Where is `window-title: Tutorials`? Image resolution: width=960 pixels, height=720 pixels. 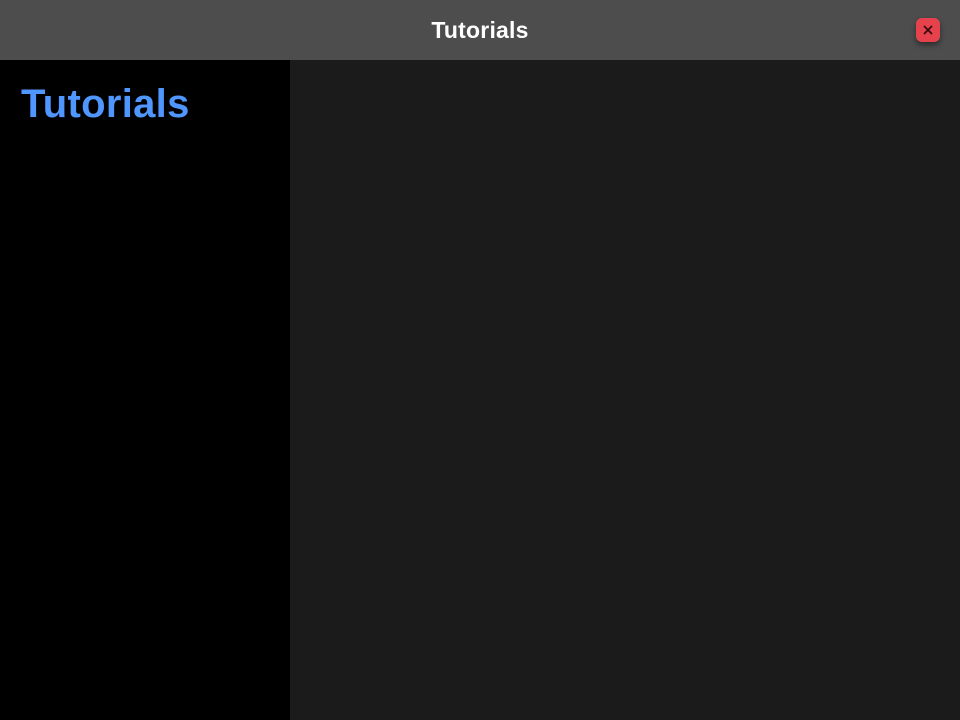
window-title: Tutorials is located at coordinates (480, 30).